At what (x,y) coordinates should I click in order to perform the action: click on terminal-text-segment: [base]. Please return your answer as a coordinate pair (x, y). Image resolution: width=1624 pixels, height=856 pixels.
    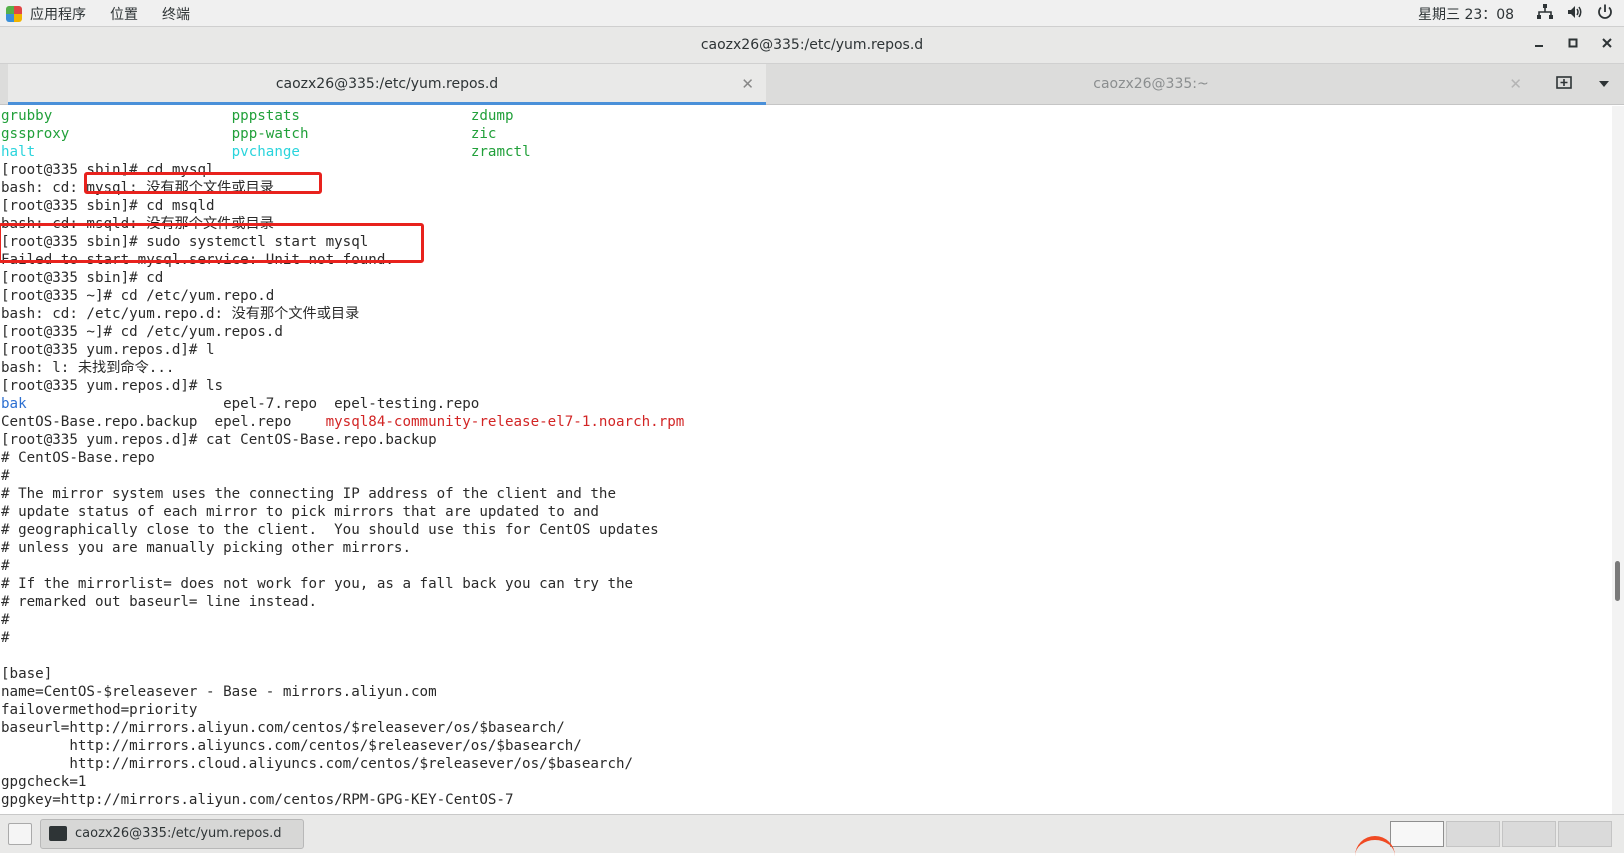
    Looking at the image, I should click on (27, 674).